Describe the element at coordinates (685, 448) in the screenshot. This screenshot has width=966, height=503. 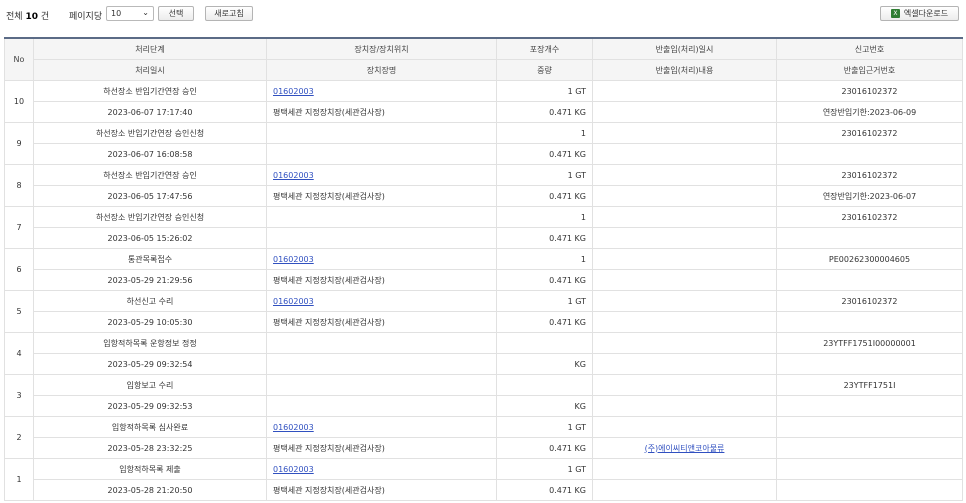
I see `inout-content-link: (주)에이씨티앤코아물류` at that location.